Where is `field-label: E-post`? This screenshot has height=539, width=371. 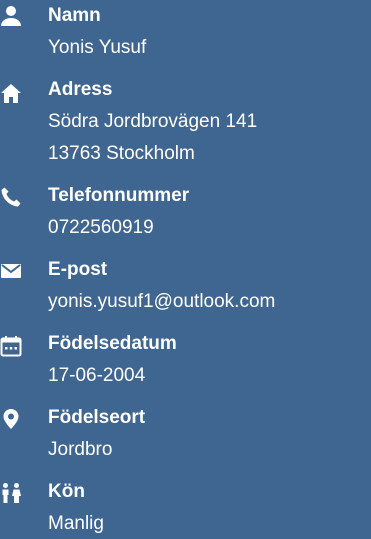 field-label: E-post is located at coordinates (78, 269).